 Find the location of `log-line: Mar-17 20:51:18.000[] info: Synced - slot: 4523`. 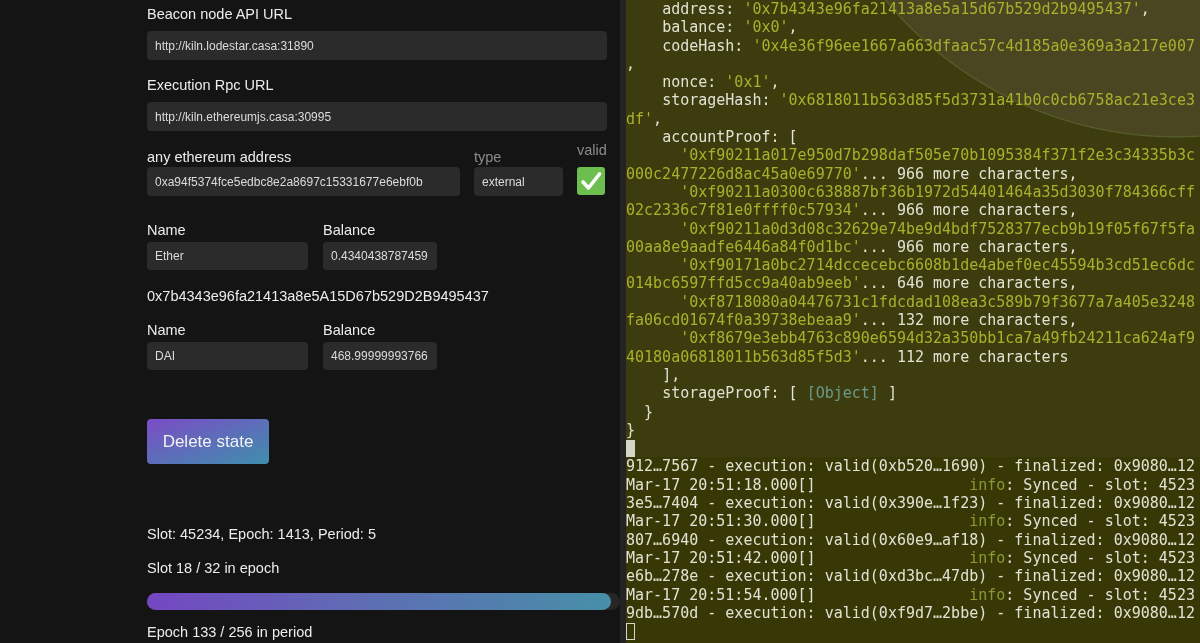

log-line: Mar-17 20:51:18.000[] info: Synced - slot: 4523 is located at coordinates (910, 484).